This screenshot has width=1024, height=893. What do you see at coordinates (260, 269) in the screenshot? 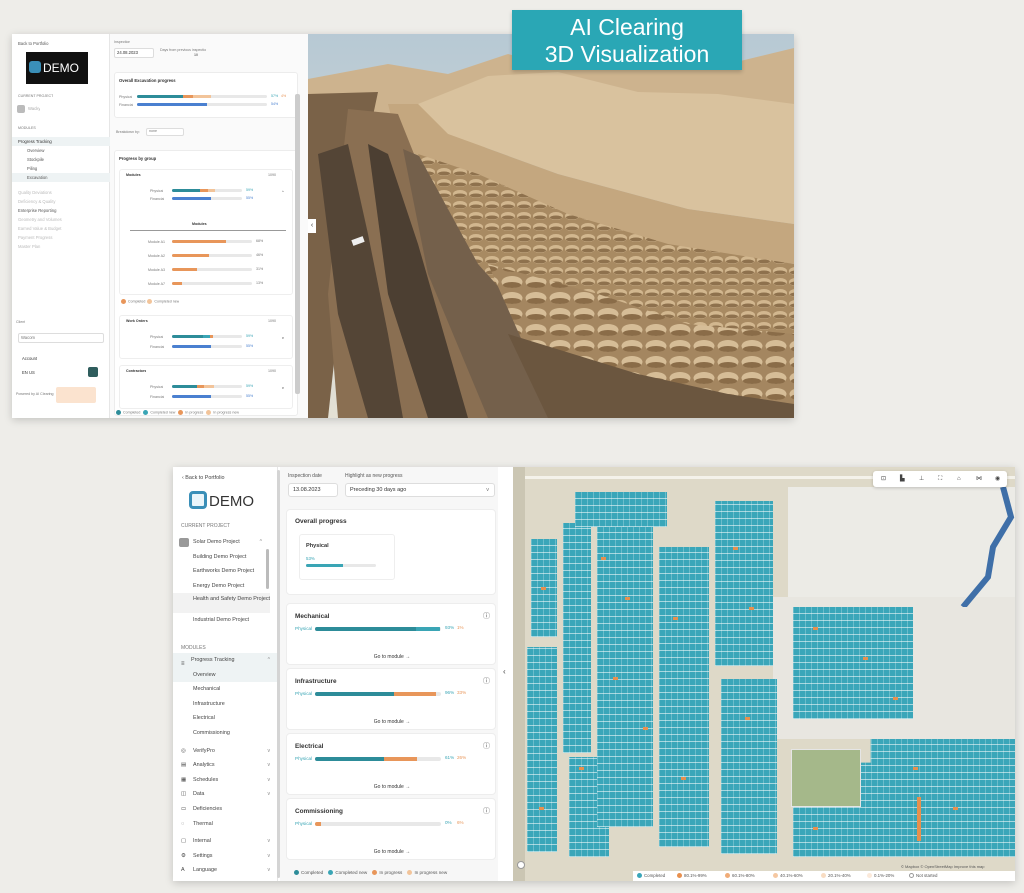
I see `module-value: 31%` at bounding box center [260, 269].